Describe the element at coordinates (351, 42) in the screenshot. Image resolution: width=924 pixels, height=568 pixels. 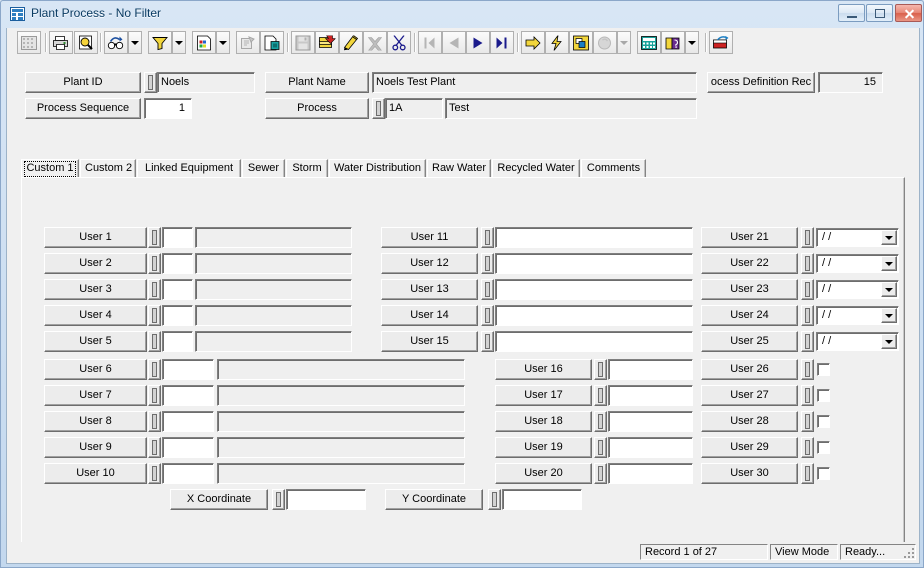
I see `edit-record-icon` at that location.